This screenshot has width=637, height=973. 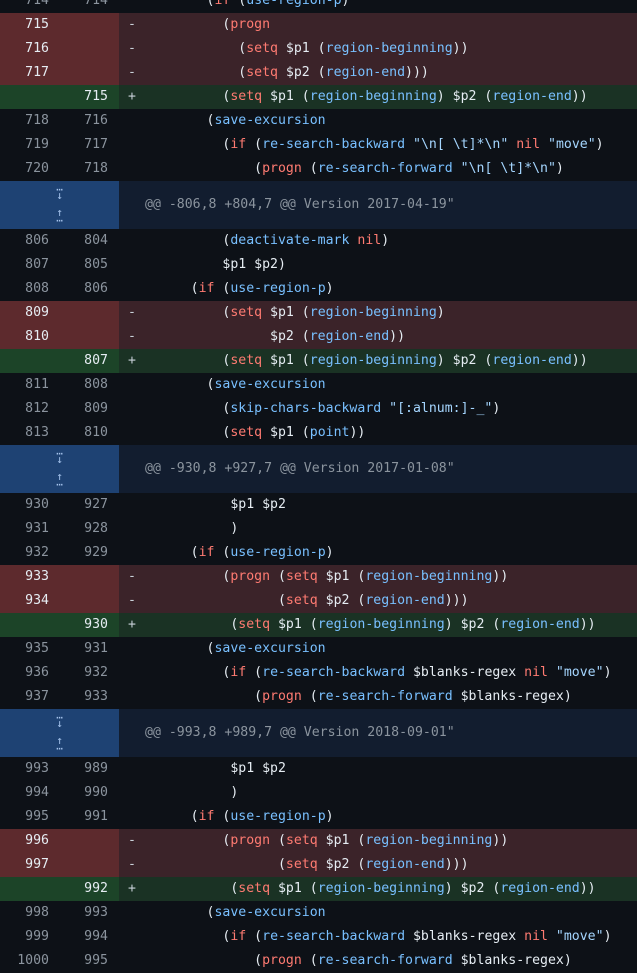 I want to click on old-line-number: 996, so click(x=30, y=841).